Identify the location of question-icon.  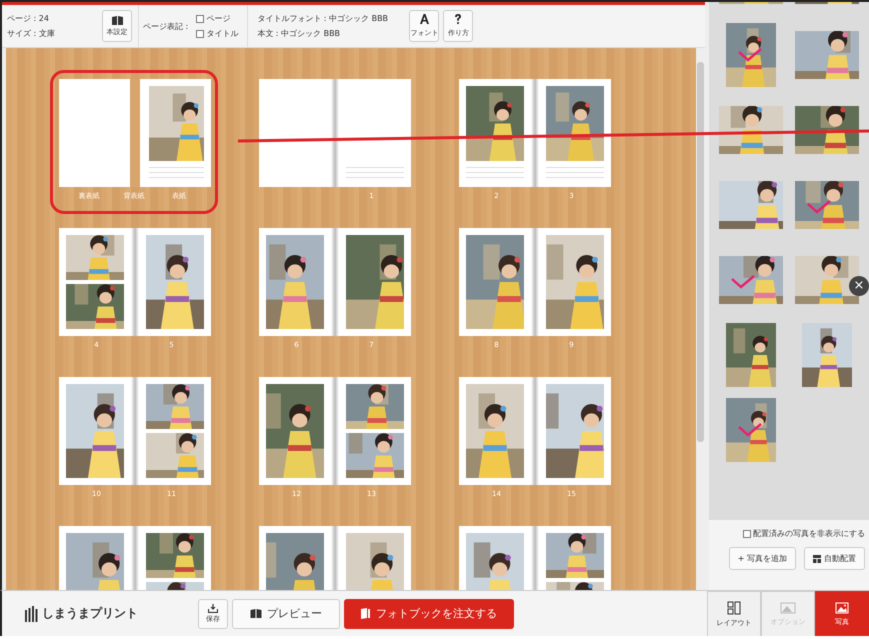
(458, 19).